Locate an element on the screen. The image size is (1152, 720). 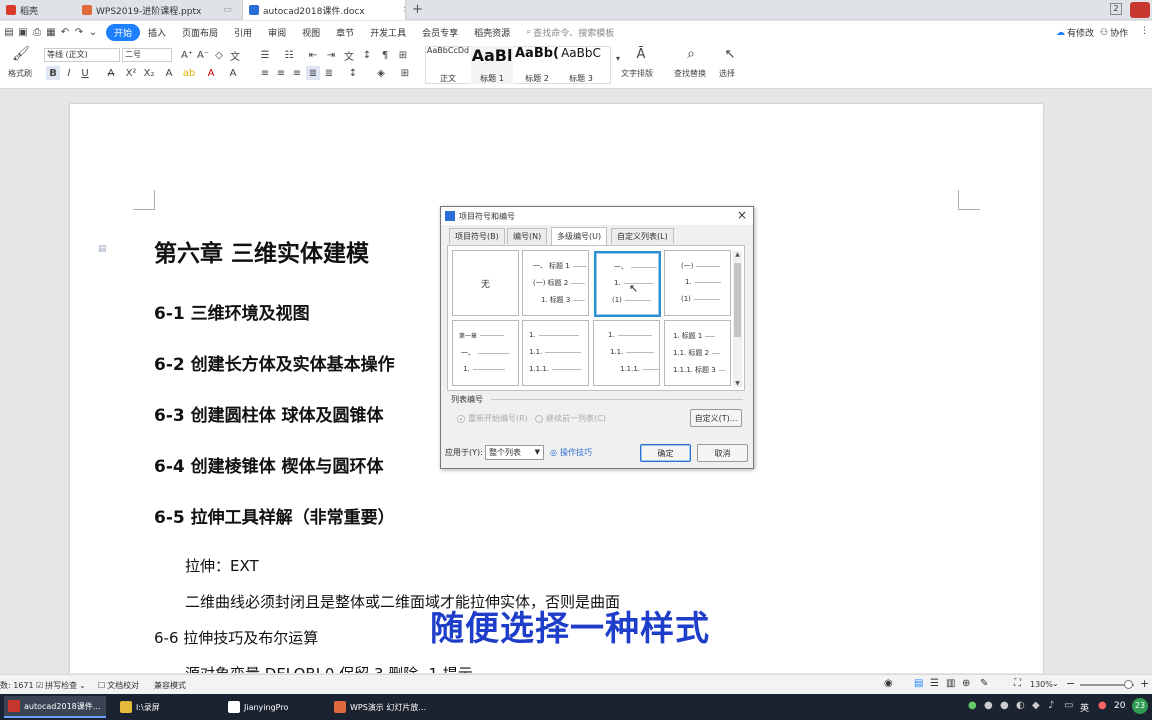
window-count-badge: 2 is located at coordinates (1116, 9).